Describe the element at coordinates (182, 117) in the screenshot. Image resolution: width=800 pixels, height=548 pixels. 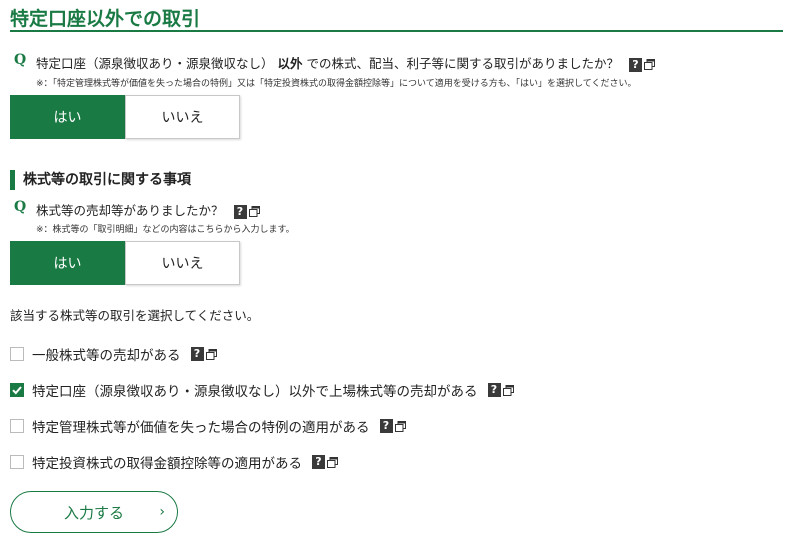
I see `question-1-no-button: いいえ` at that location.